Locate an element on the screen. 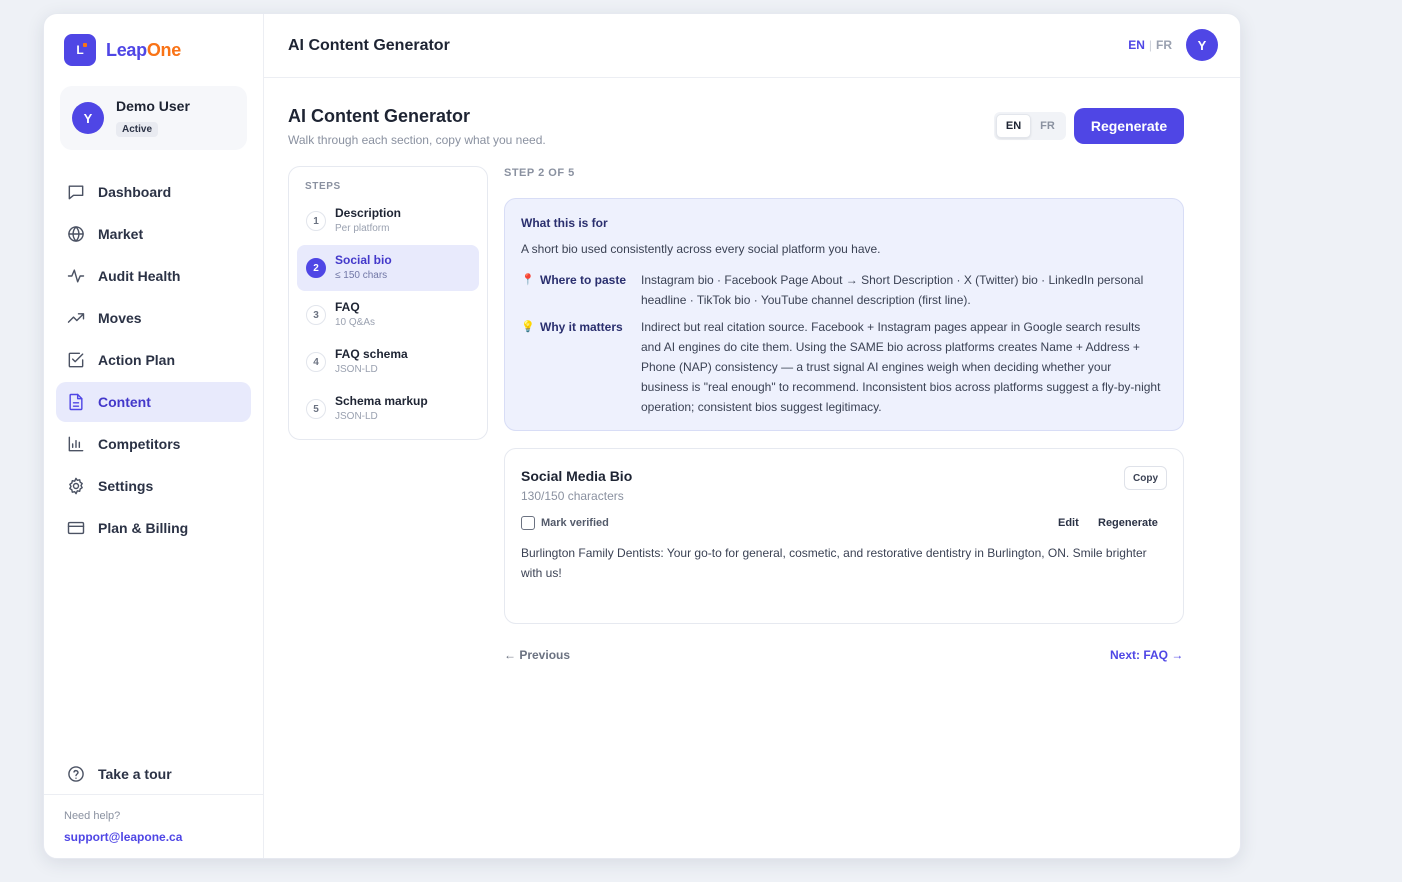 The image size is (1402, 882). step-name: FAQ schema is located at coordinates (371, 354).